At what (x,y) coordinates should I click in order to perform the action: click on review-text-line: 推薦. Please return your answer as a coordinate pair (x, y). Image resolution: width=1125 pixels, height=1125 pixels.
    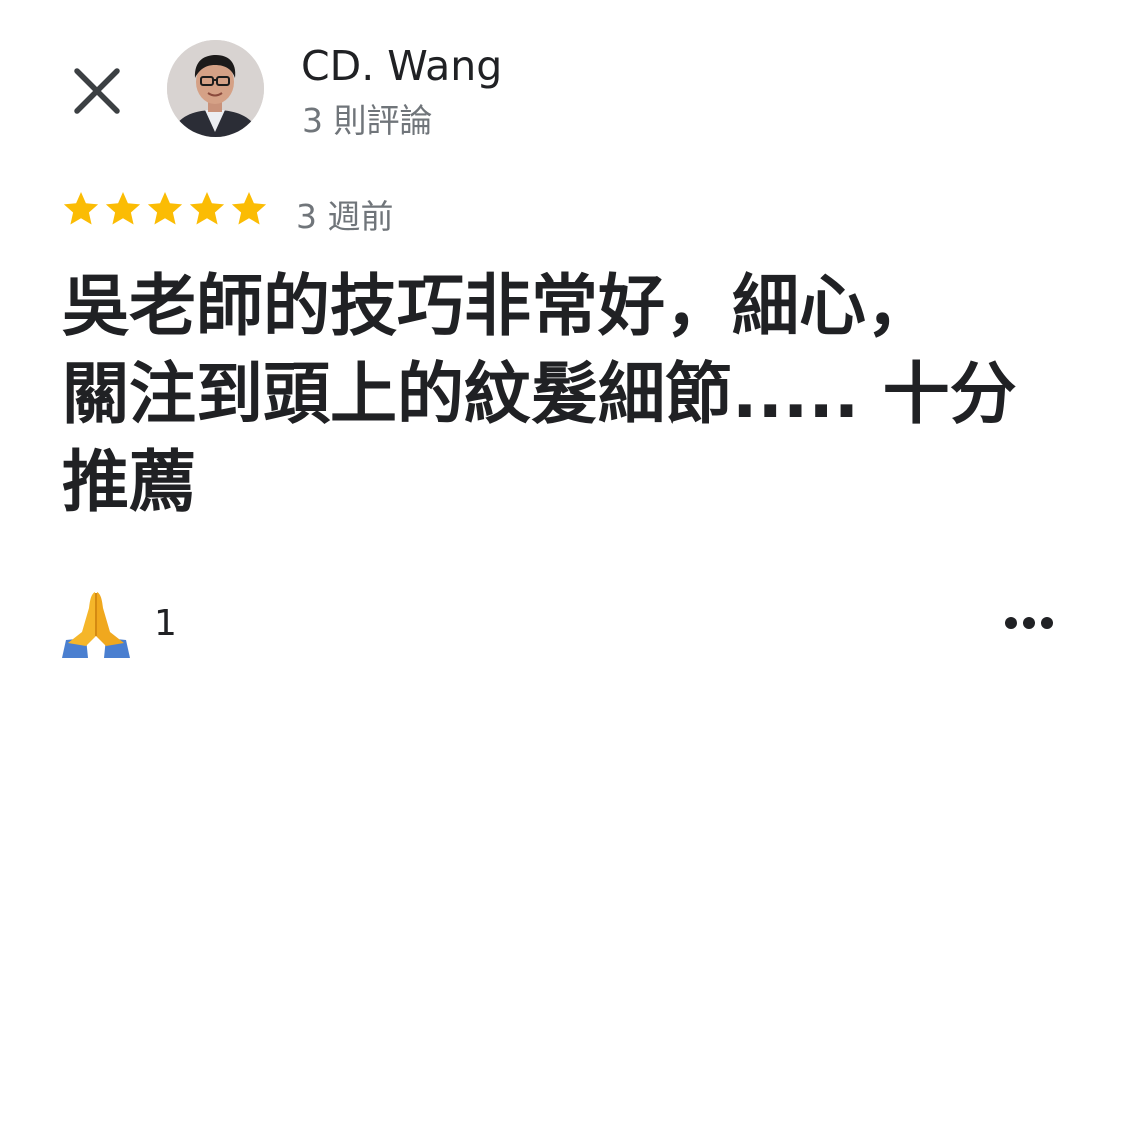
    Looking at the image, I should click on (129, 482).